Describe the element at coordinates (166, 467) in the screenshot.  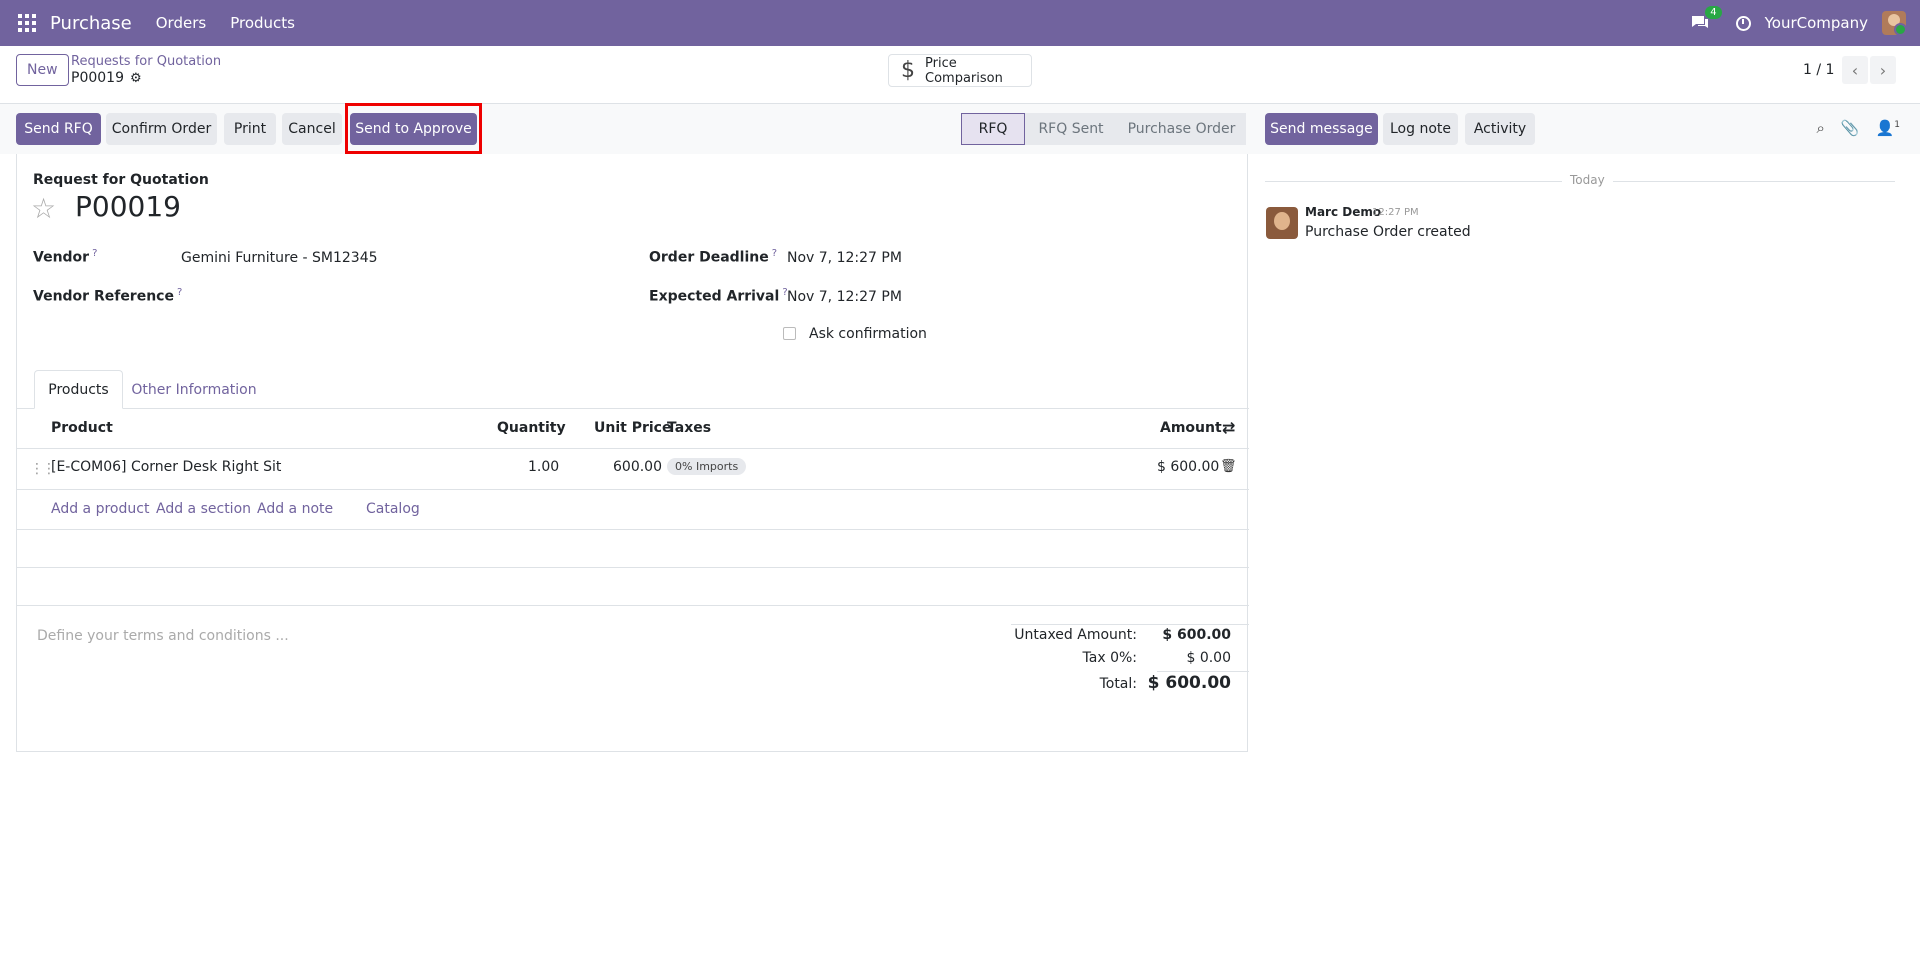
I see `line-product: [E-COM06] Corner Desk Right Sit` at that location.